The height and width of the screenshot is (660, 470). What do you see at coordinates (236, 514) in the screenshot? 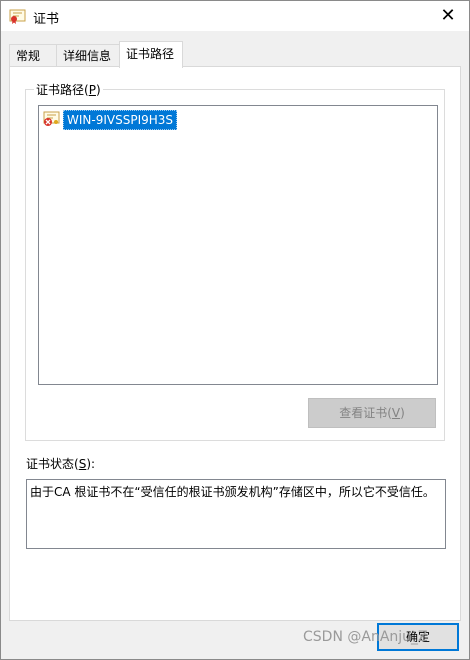
I see `certificate-status-text: 由于CA 根证书不在“受信任的根证书颁发机构”存储区中，所以它不受信任。` at bounding box center [236, 514].